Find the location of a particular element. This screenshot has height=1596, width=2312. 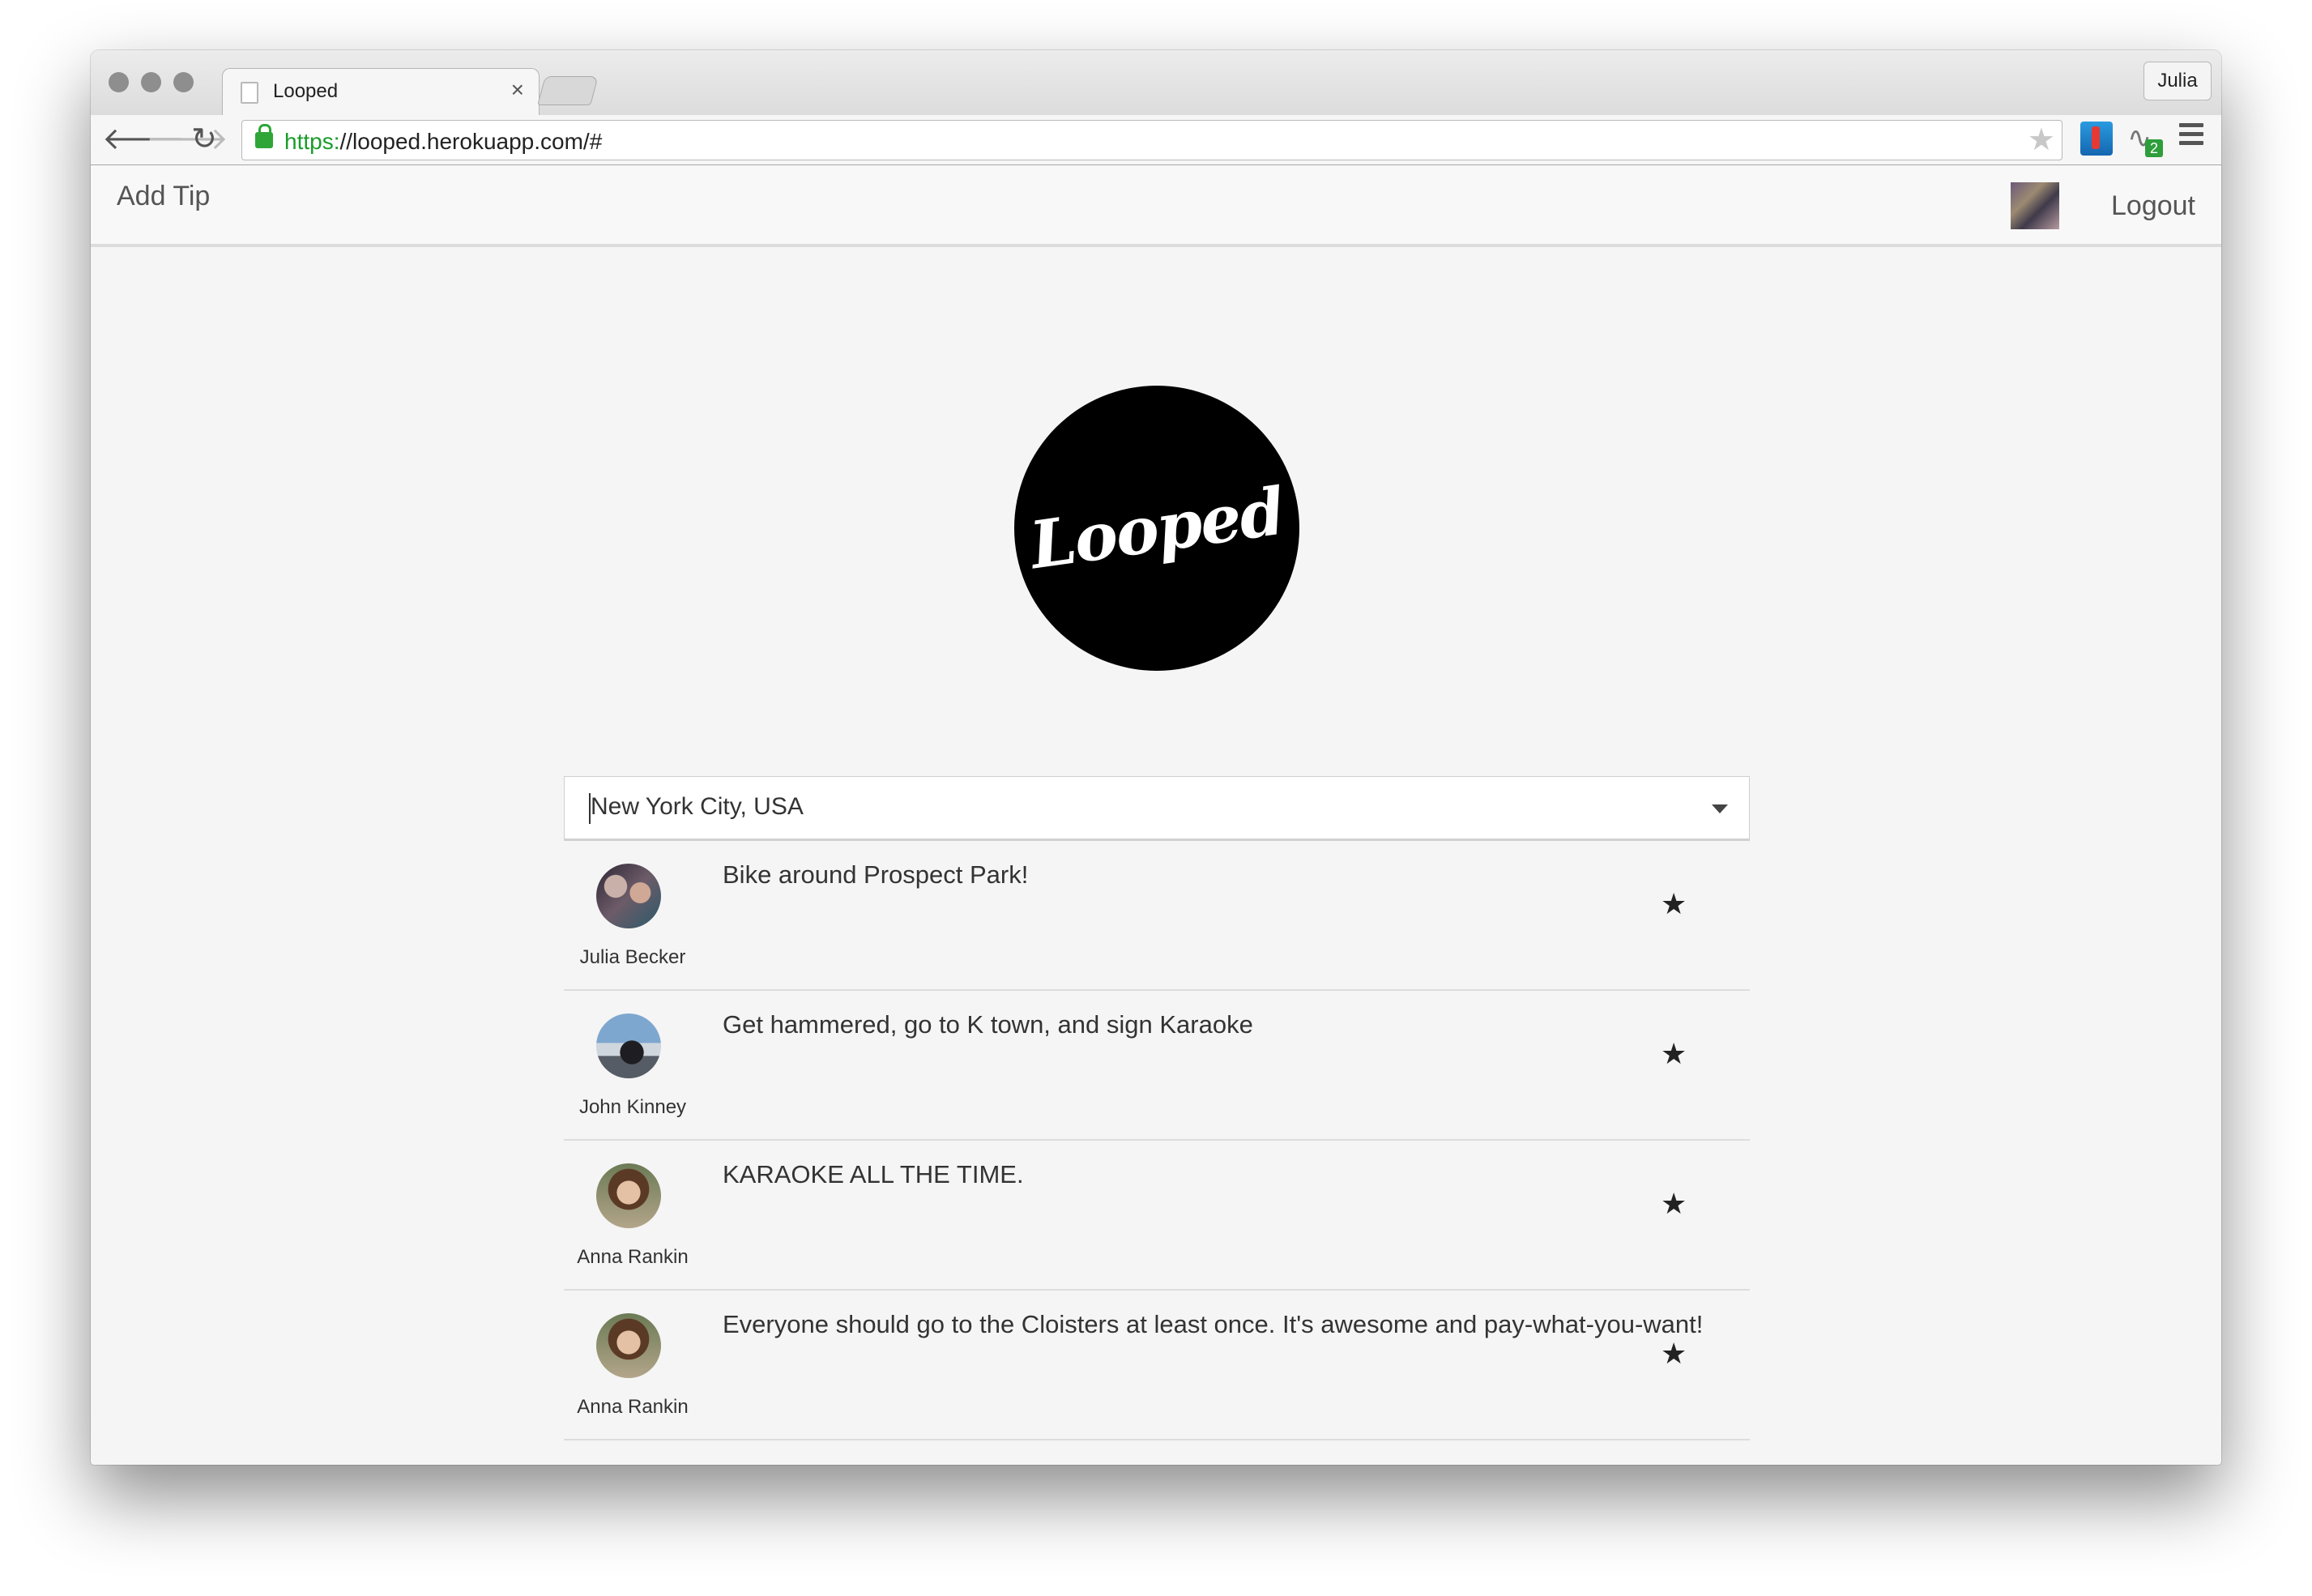

bookmark-star-icon: ★ is located at coordinates (2041, 140).